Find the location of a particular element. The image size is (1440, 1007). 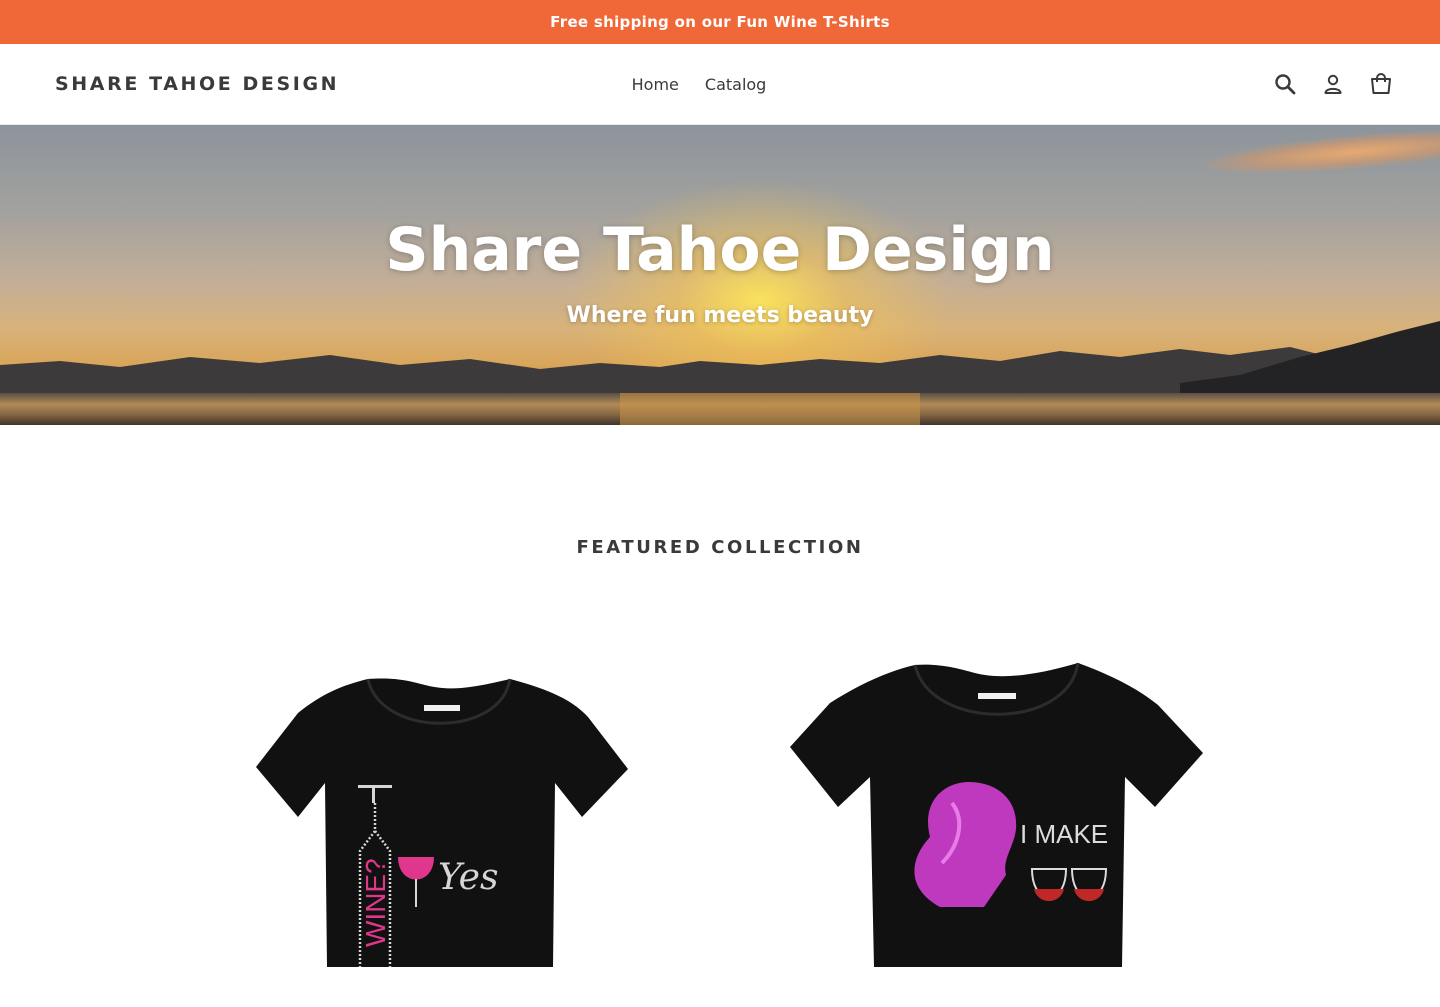

product-card-wine-yes: WINE? Yes is located at coordinates (440, 807).